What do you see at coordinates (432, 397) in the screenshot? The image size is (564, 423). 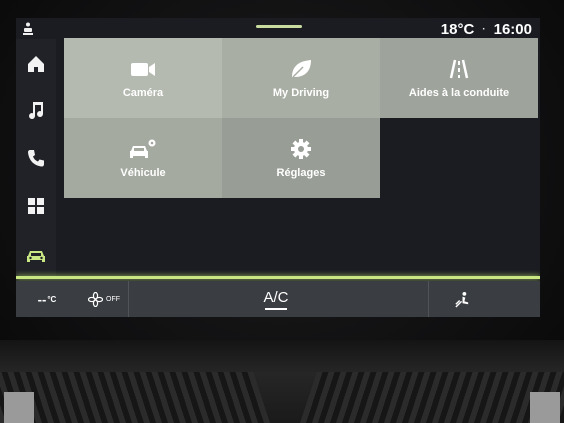 I see `air-vent-right` at bounding box center [432, 397].